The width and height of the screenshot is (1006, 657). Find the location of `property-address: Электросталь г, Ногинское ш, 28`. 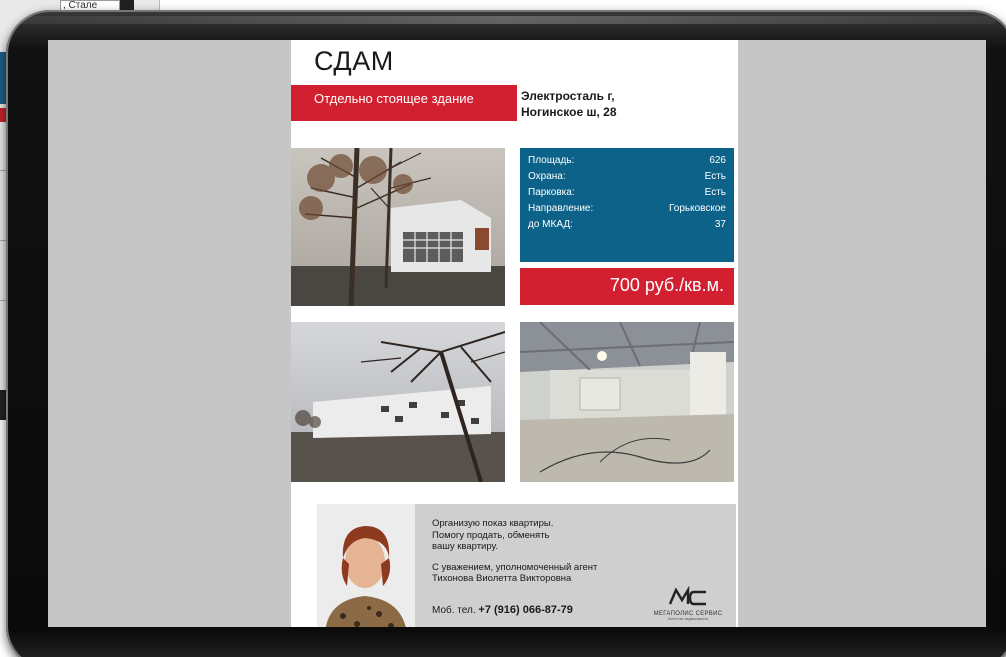

property-address: Электросталь г, Ногинское ш, 28 is located at coordinates (626, 104).